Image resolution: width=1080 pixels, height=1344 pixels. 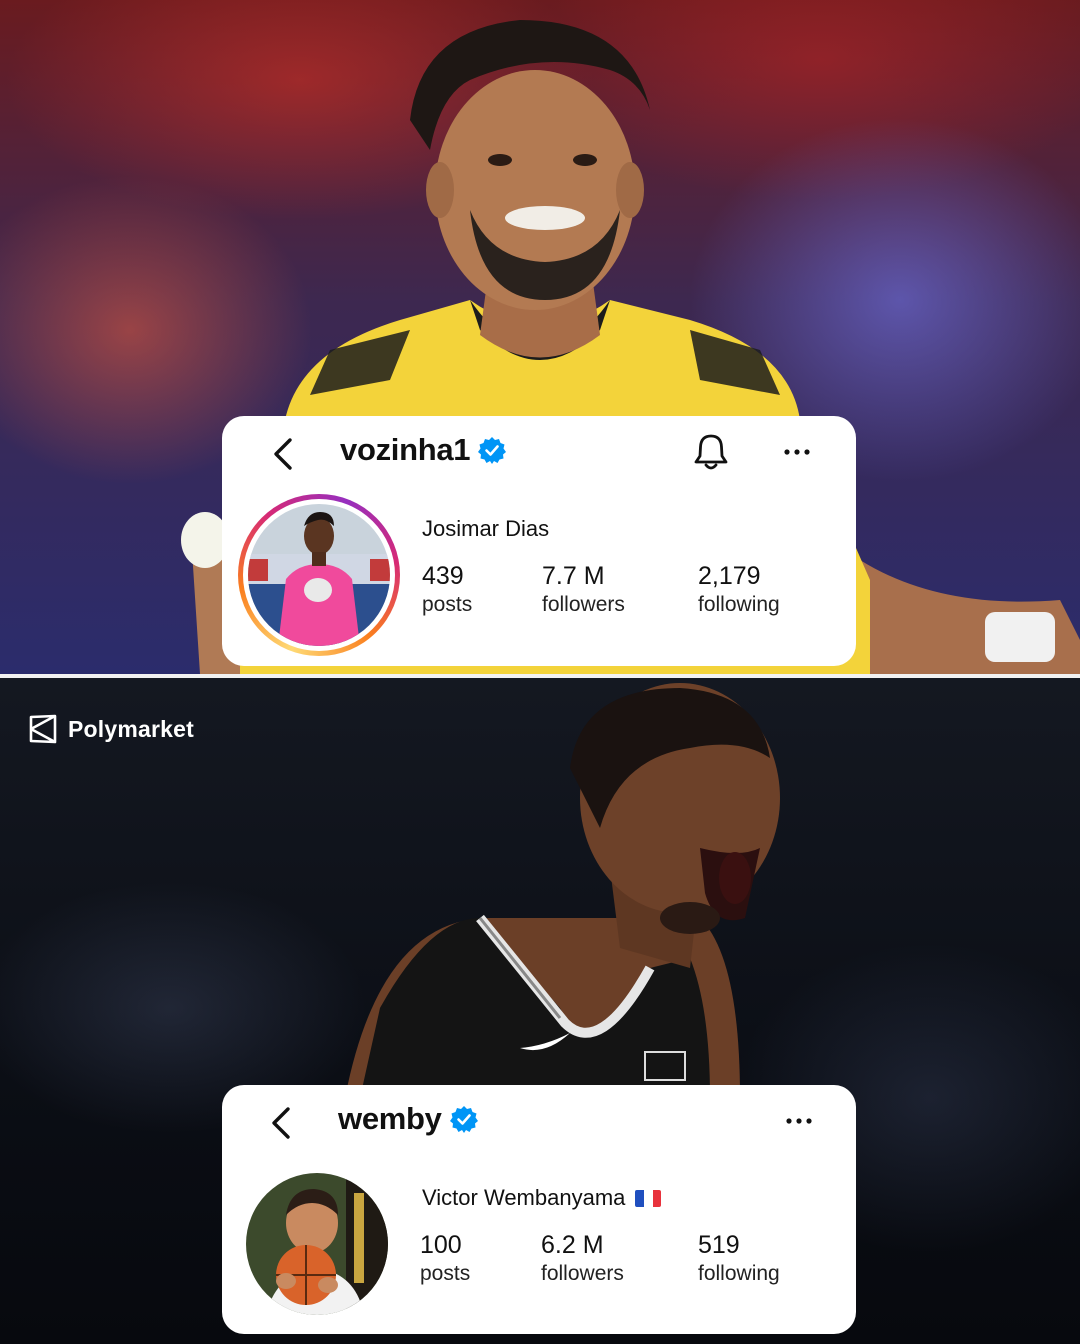 I want to click on profile-handle: vozinha1, so click(x=405, y=449).